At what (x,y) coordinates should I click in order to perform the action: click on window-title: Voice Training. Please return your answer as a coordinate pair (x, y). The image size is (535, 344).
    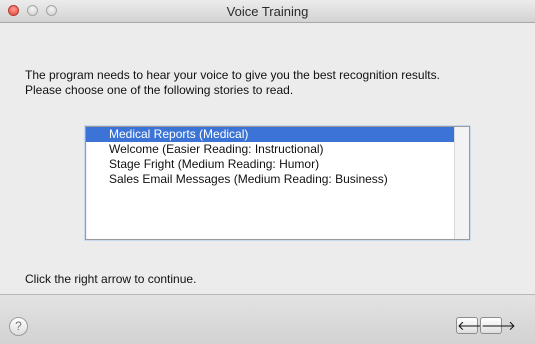
    Looking at the image, I should click on (267, 11).